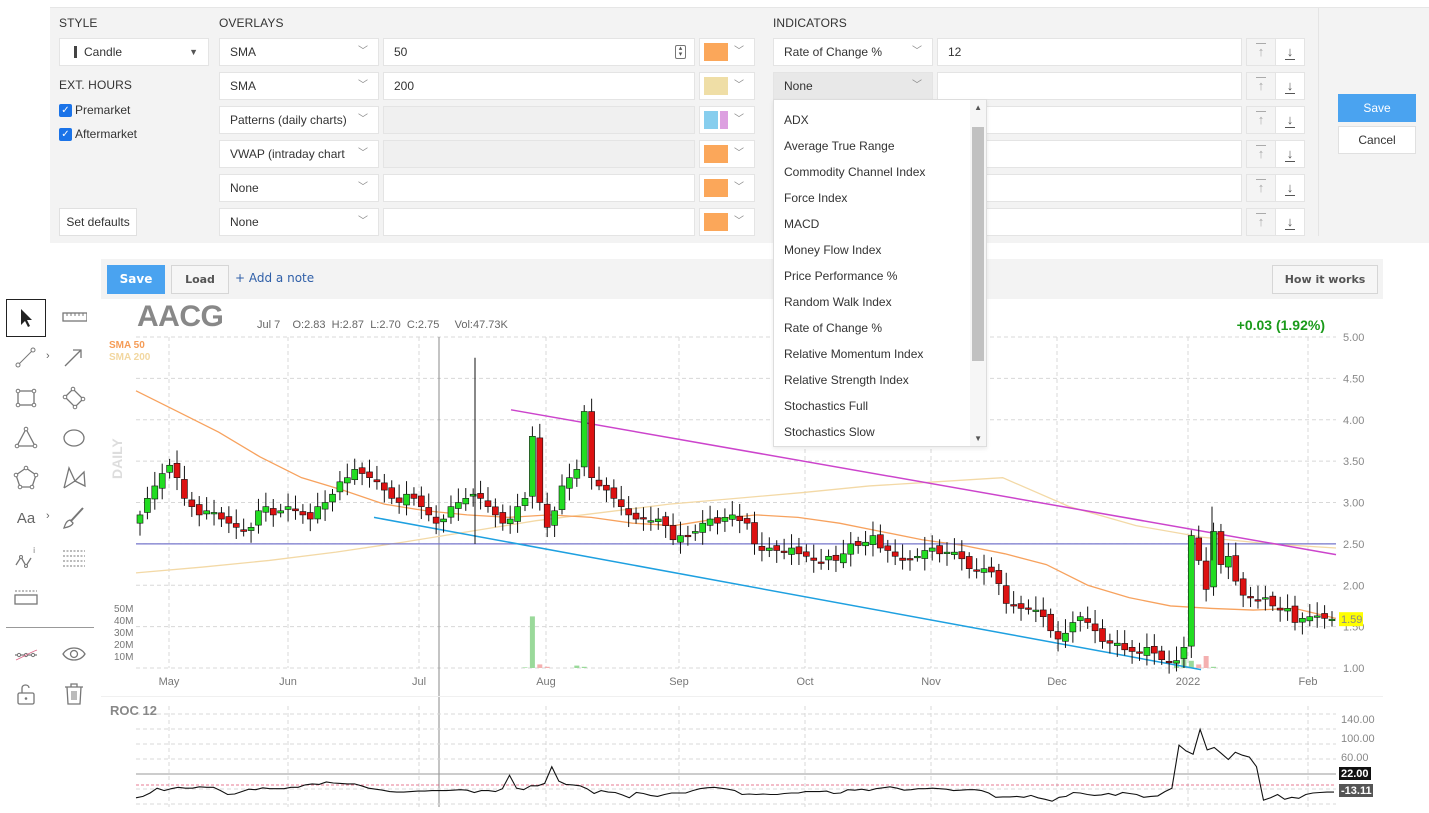 This screenshot has width=1429, height=813. Describe the element at coordinates (74, 358) in the screenshot. I see `arrow-line-tool` at that location.